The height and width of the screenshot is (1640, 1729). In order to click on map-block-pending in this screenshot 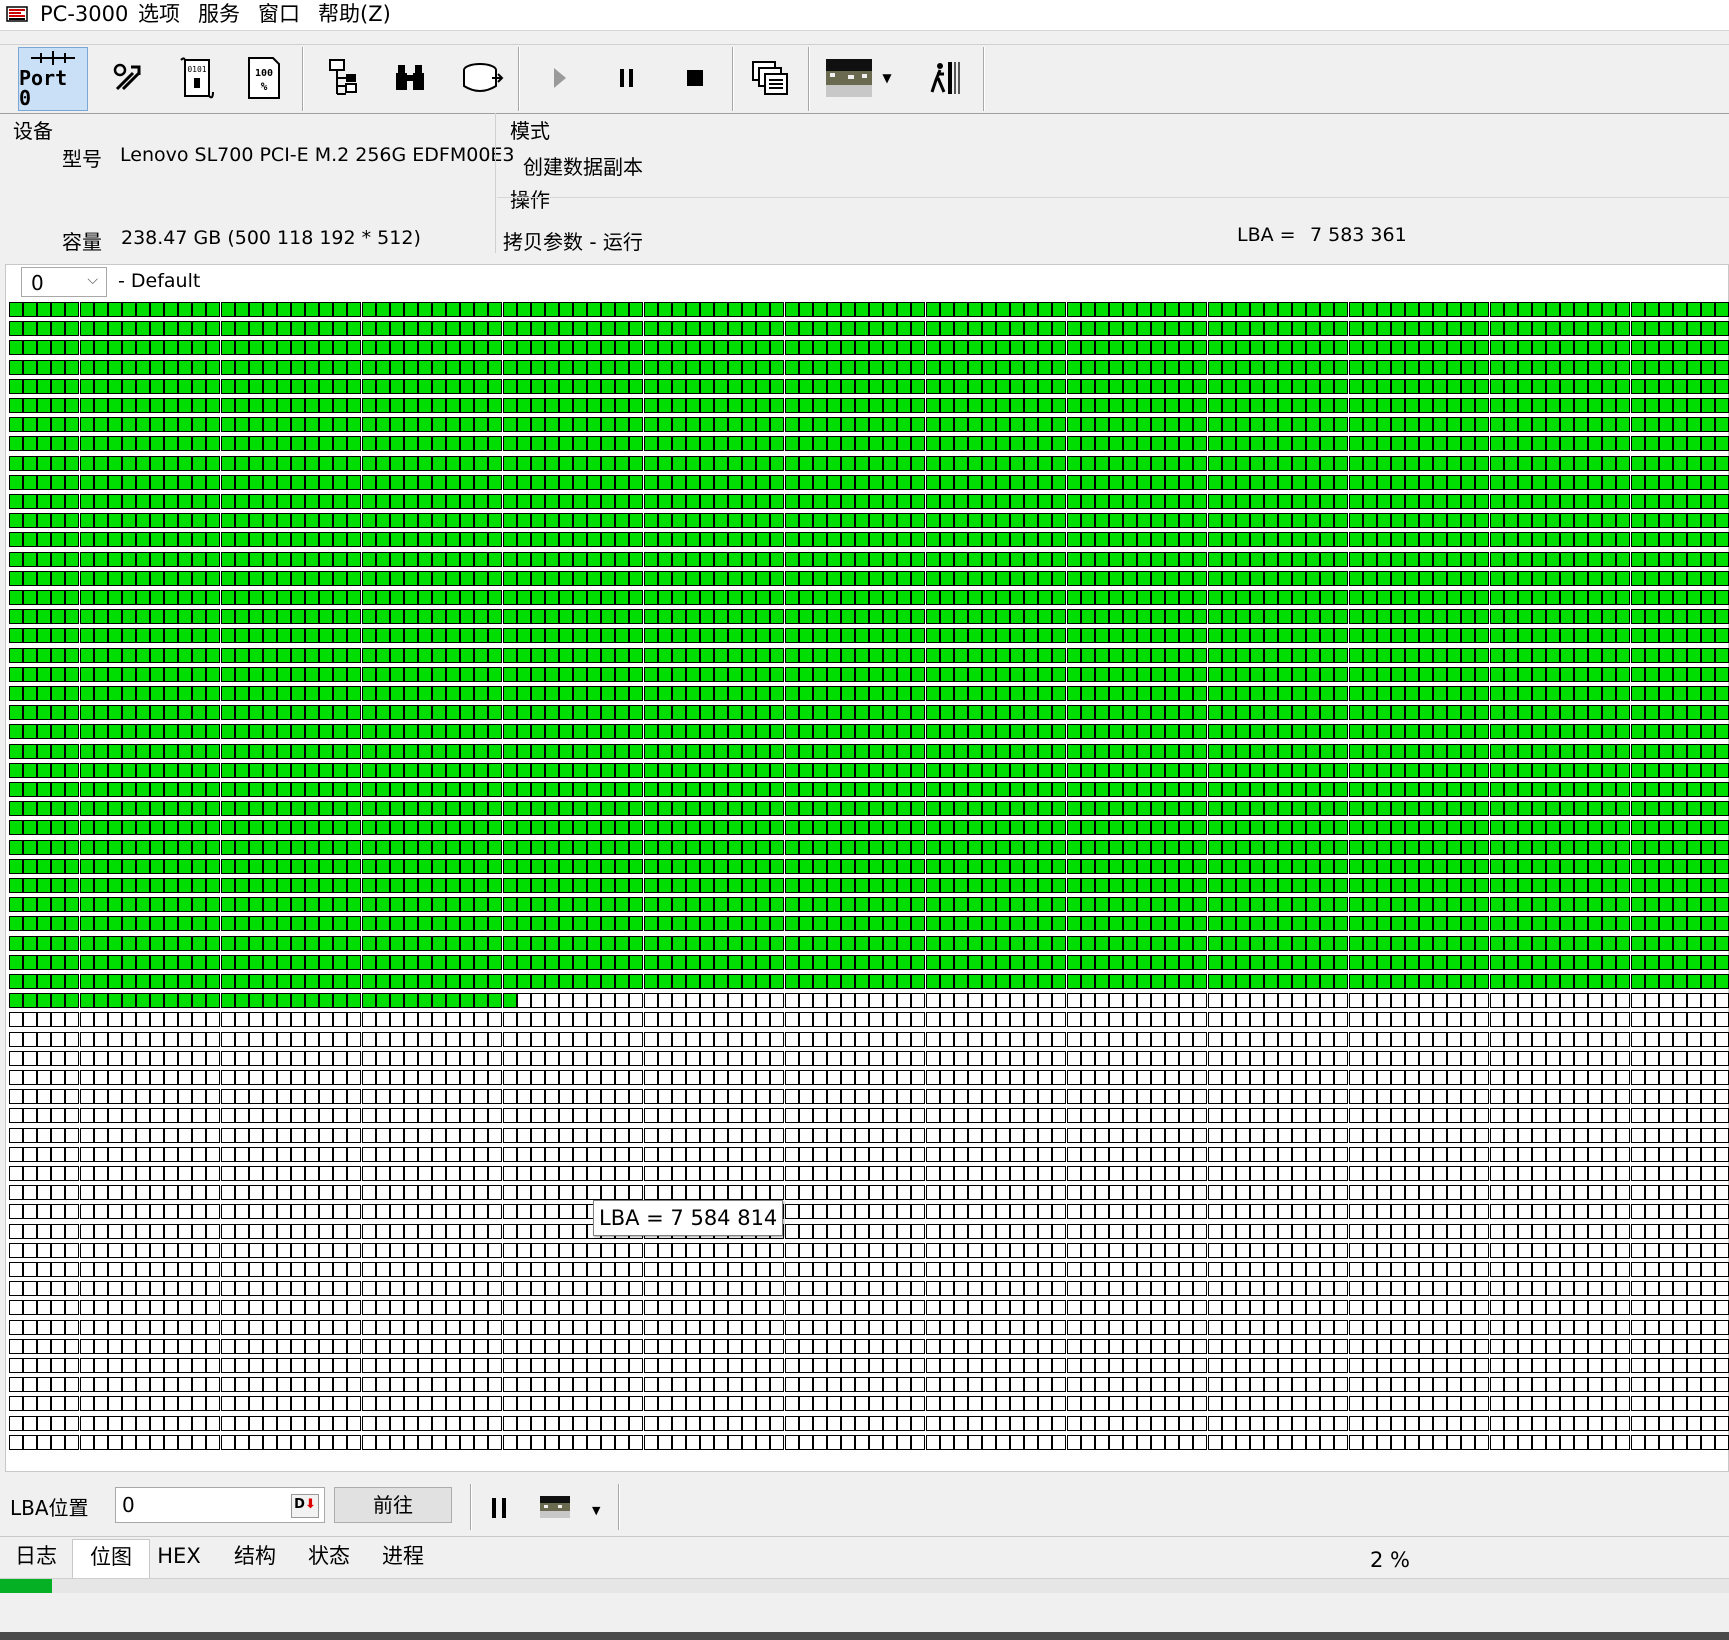, I will do `click(904, 1000)`.